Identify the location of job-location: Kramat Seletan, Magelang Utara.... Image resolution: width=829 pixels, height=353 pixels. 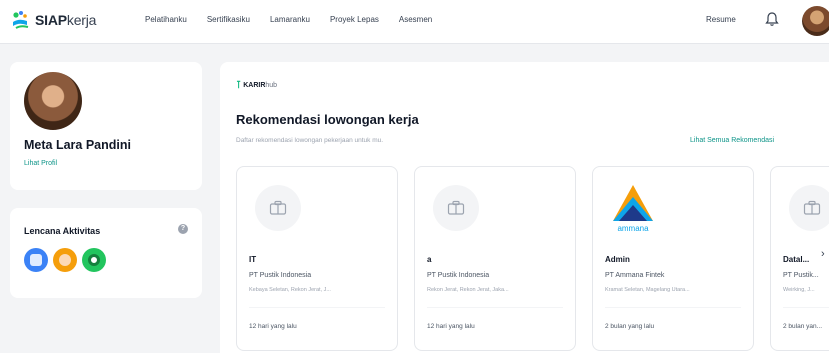
(647, 290).